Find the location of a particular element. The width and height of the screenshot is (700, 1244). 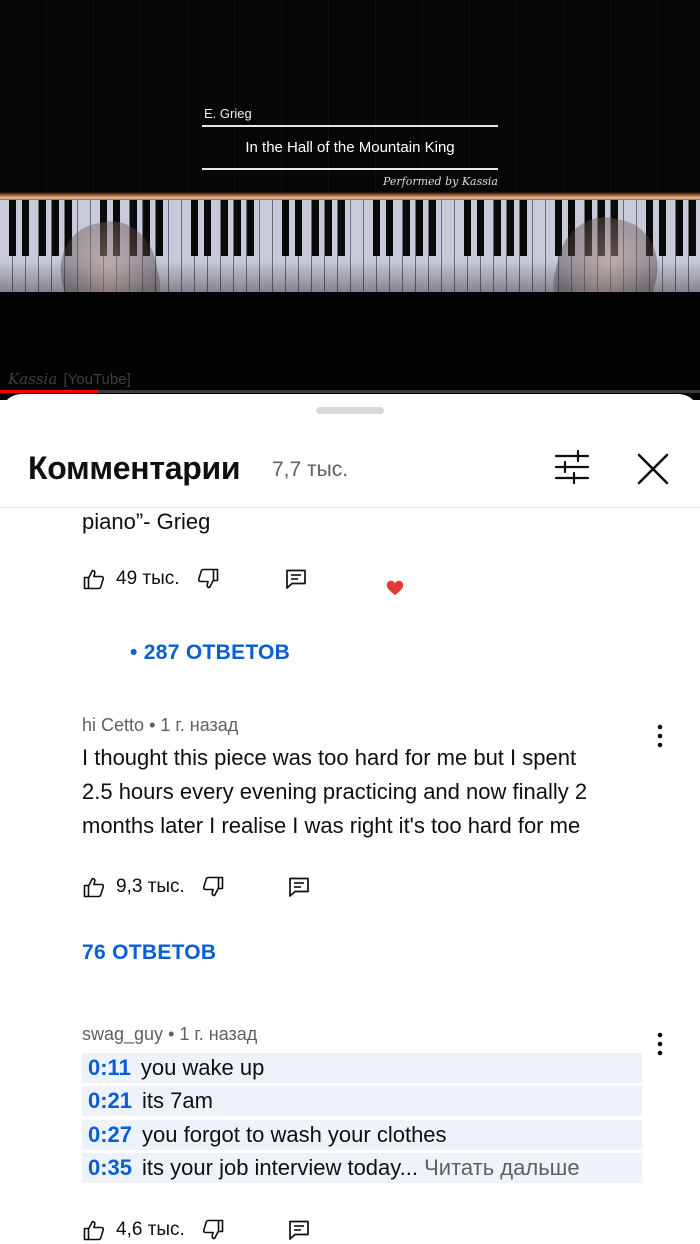

timestamp-text: its 7am is located at coordinates (177, 1100).